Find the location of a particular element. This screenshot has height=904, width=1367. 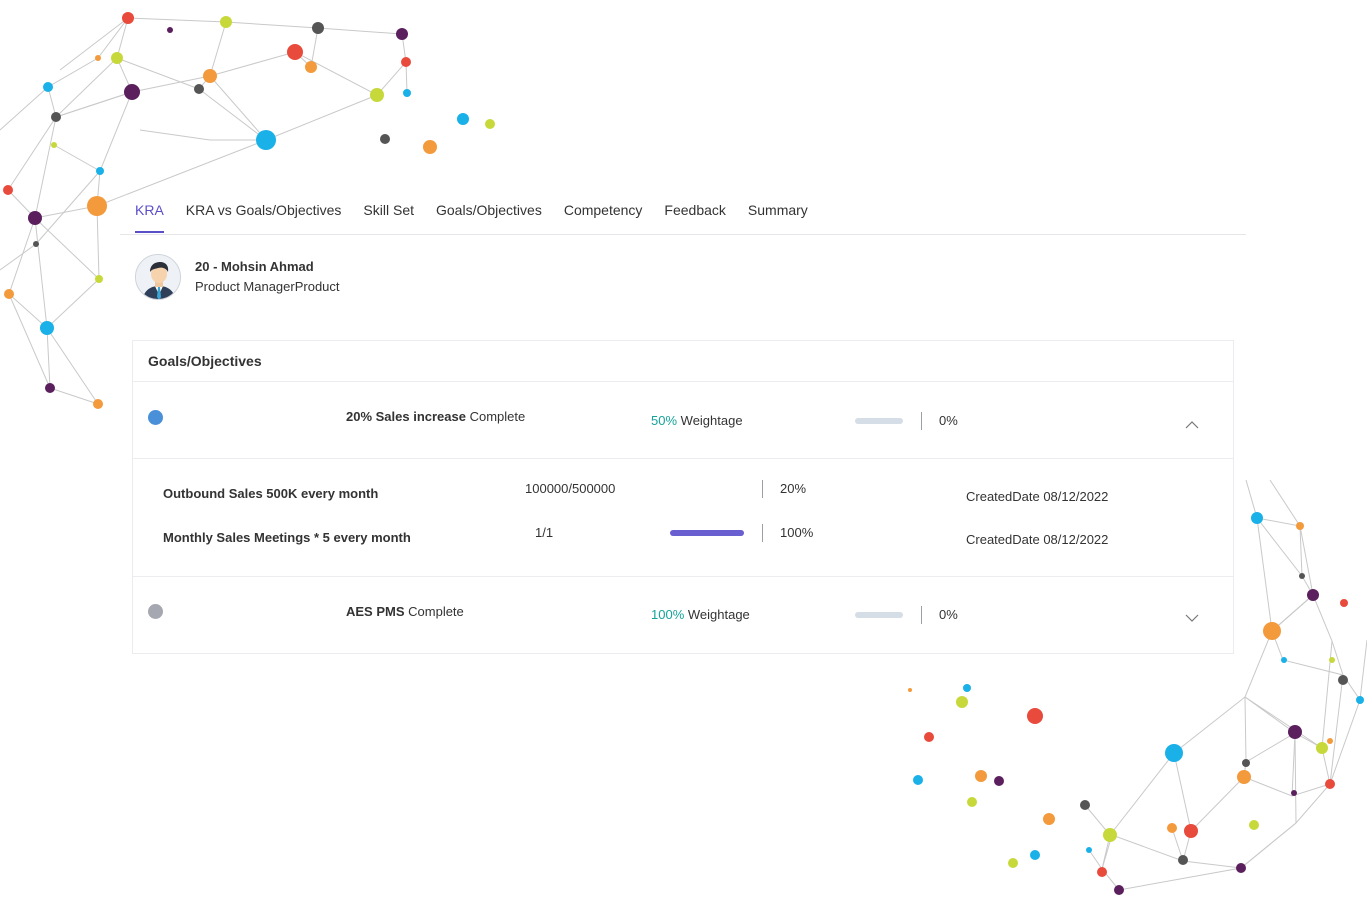

goal-name: 20% Sales increase is located at coordinates (406, 416).